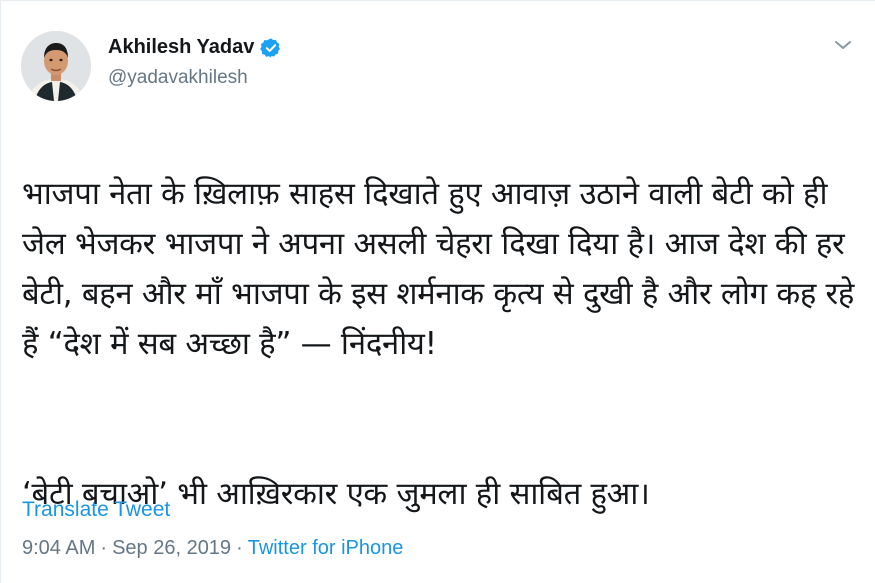 This screenshot has height=583, width=875. Describe the element at coordinates (171, 548) in the screenshot. I see `tweet-date: Sep 26, 2019` at that location.